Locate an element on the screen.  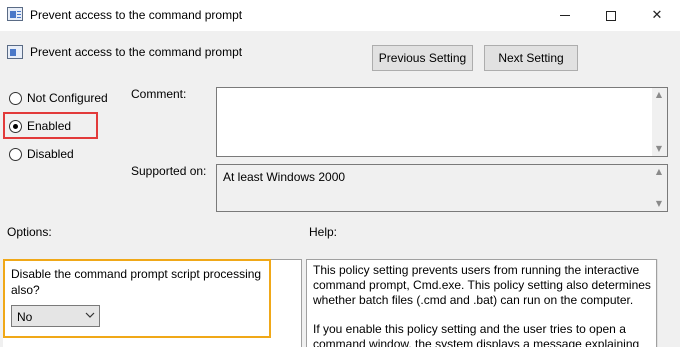
radio-disabled: Disabled is located at coordinates (41, 154).